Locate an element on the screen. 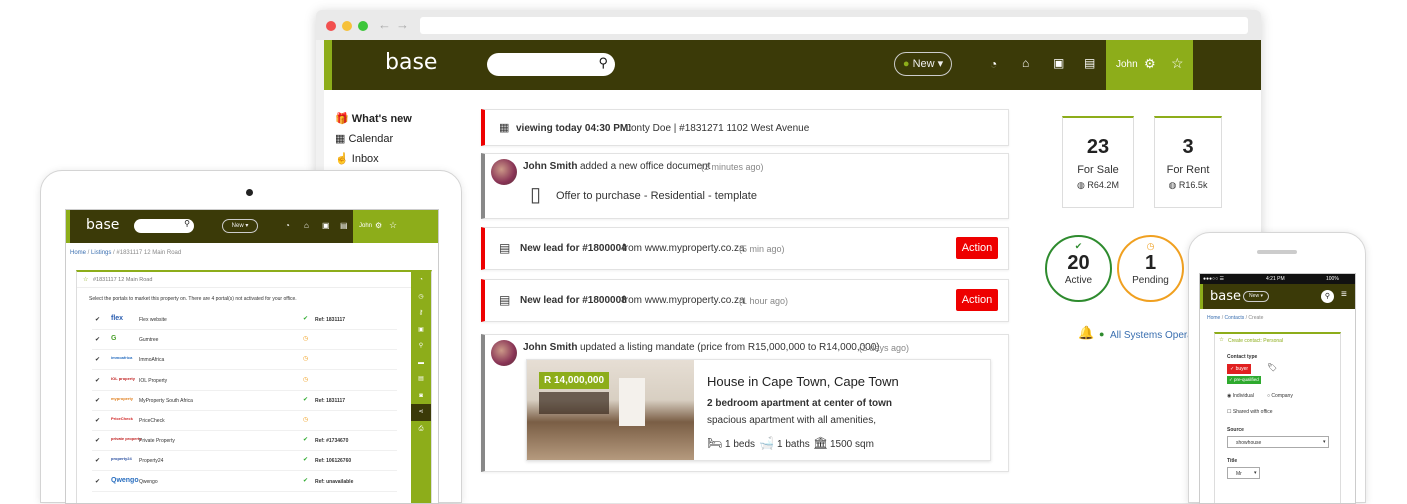  new-button-label: New ▾ is located at coordinates (1256, 296).